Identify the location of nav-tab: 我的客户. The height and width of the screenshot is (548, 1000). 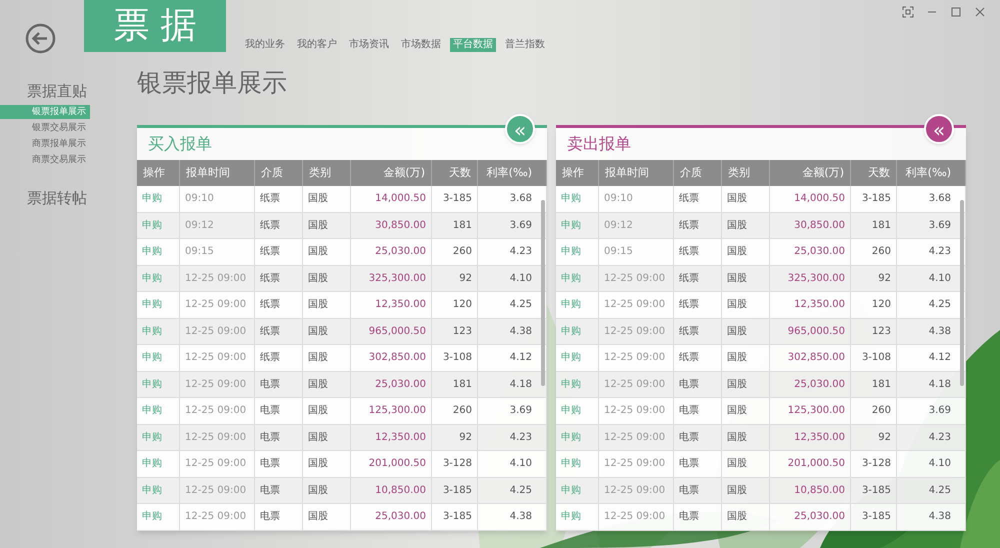
(317, 45).